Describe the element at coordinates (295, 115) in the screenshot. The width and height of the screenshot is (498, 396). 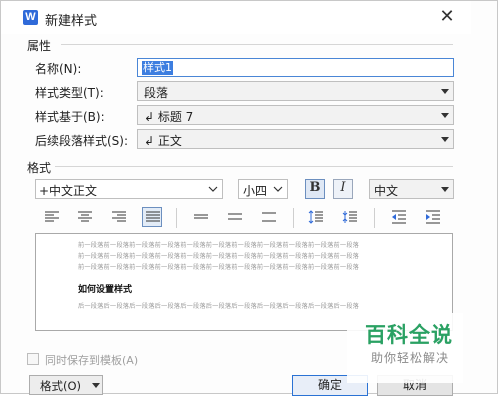
I see `based-on-select: ↲ 标题 7` at that location.